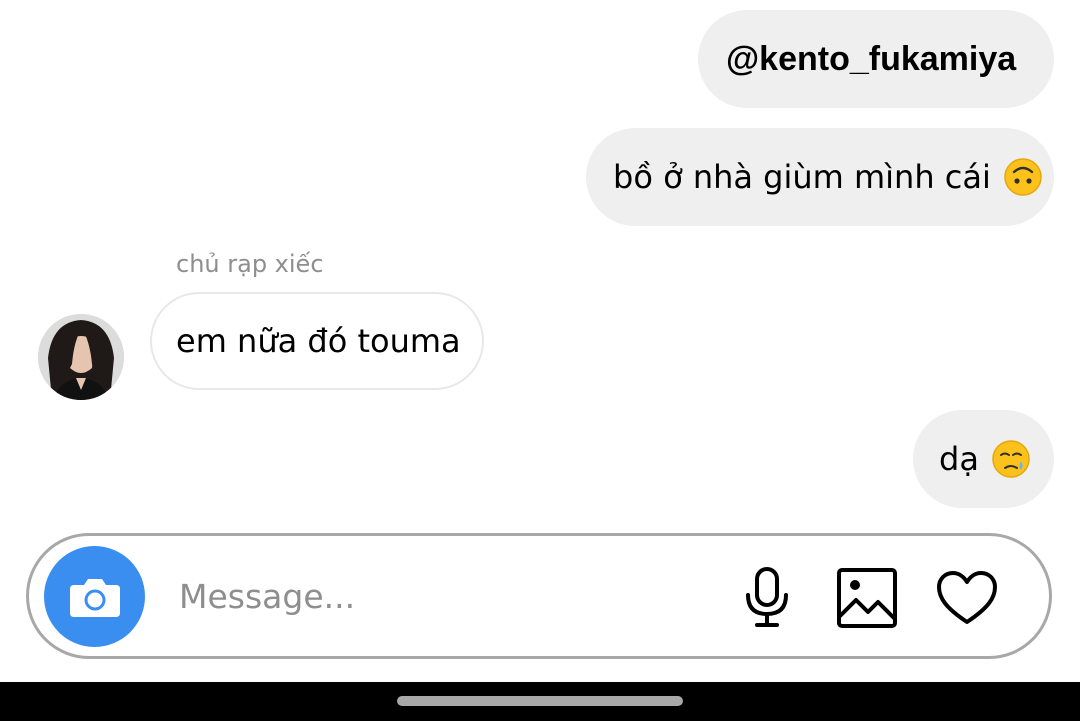 The height and width of the screenshot is (721, 1080). Describe the element at coordinates (250, 264) in the screenshot. I see `sender-name: chủ rạp xiếc` at that location.